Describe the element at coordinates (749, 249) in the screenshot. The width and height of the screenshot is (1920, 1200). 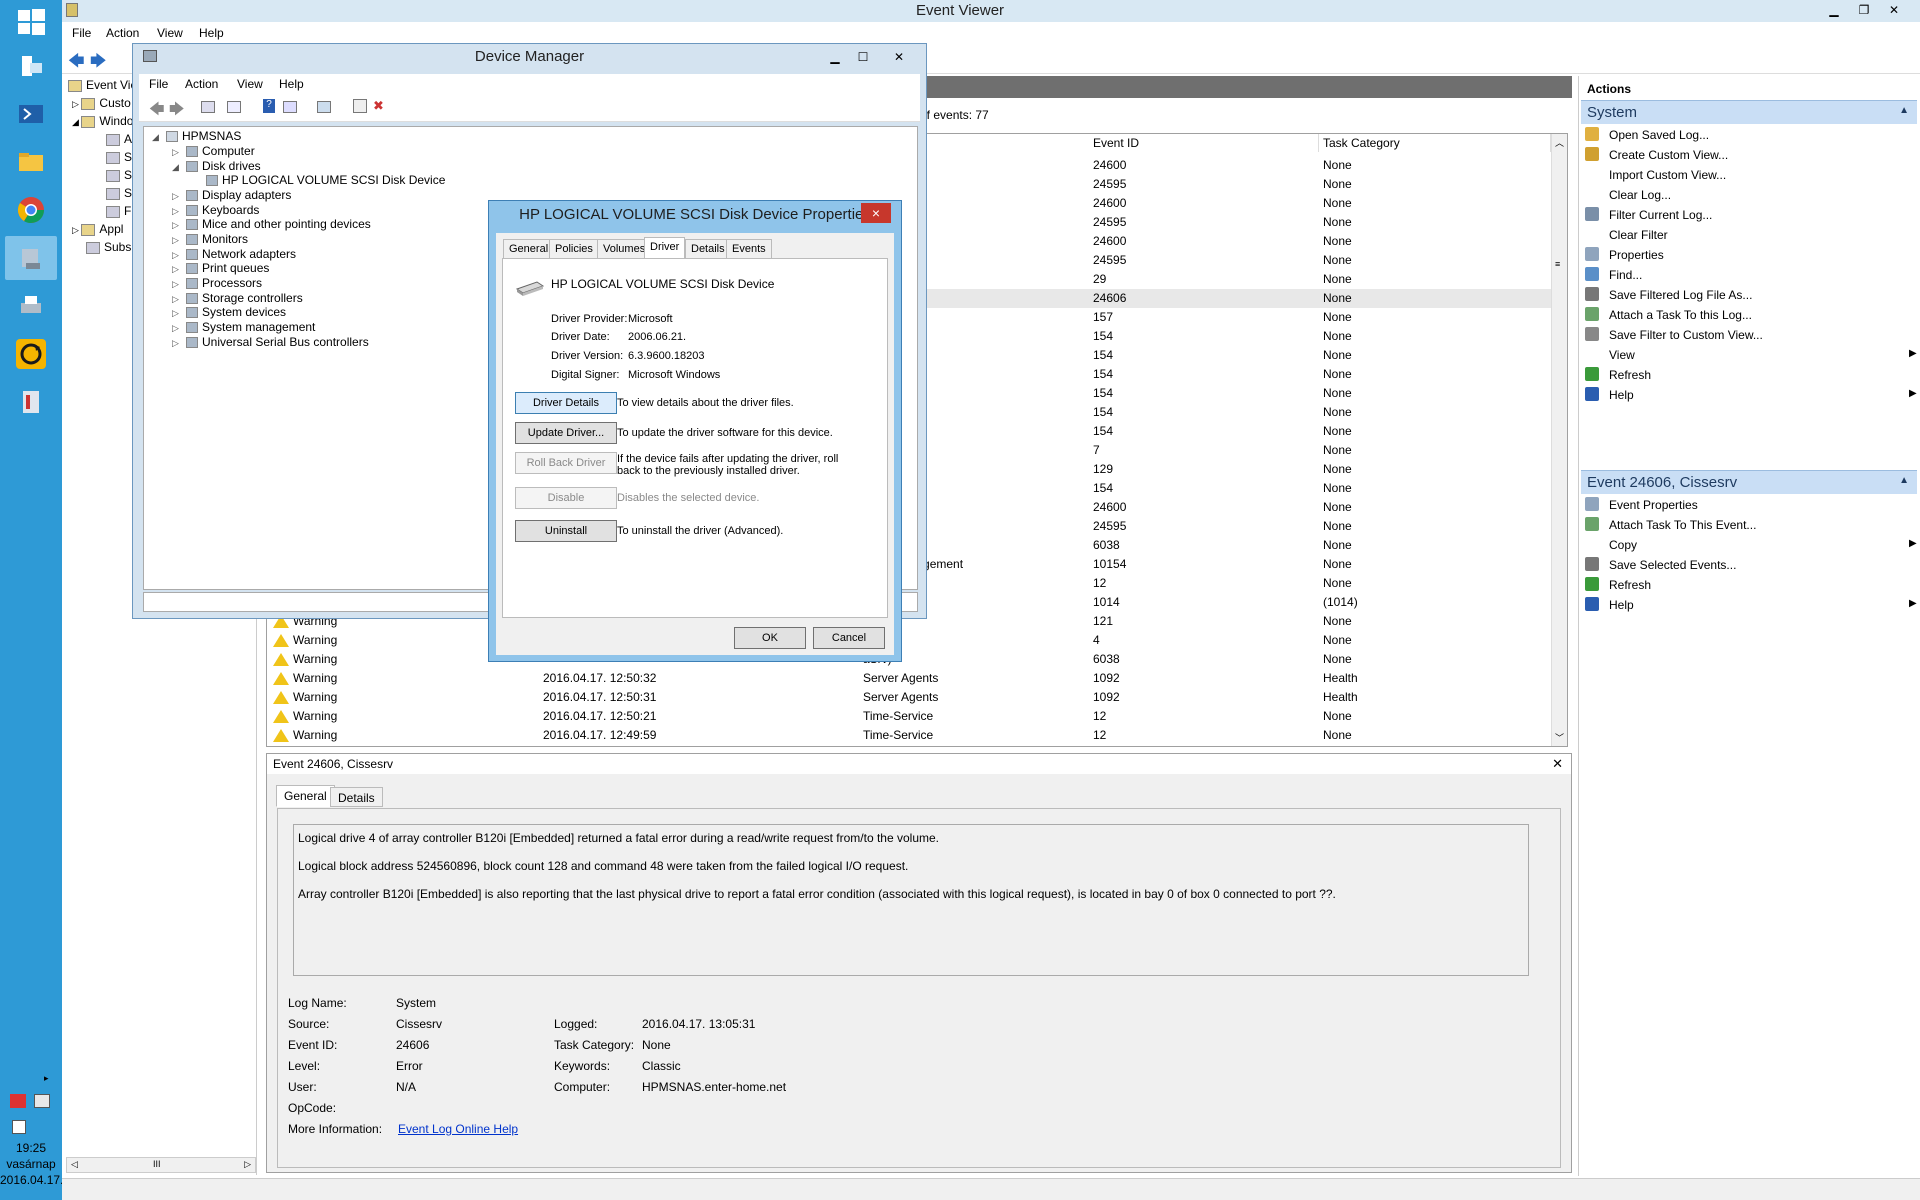
I see `prop-tab-events: Events` at that location.